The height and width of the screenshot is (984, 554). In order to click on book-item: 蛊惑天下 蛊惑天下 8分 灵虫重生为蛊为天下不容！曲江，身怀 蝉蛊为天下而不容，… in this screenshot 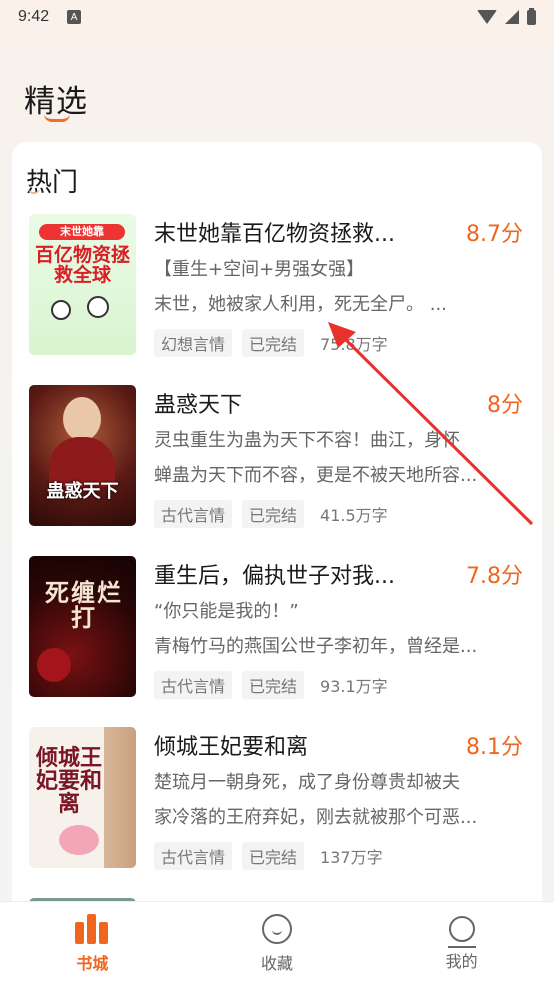, I will do `click(284, 458)`.